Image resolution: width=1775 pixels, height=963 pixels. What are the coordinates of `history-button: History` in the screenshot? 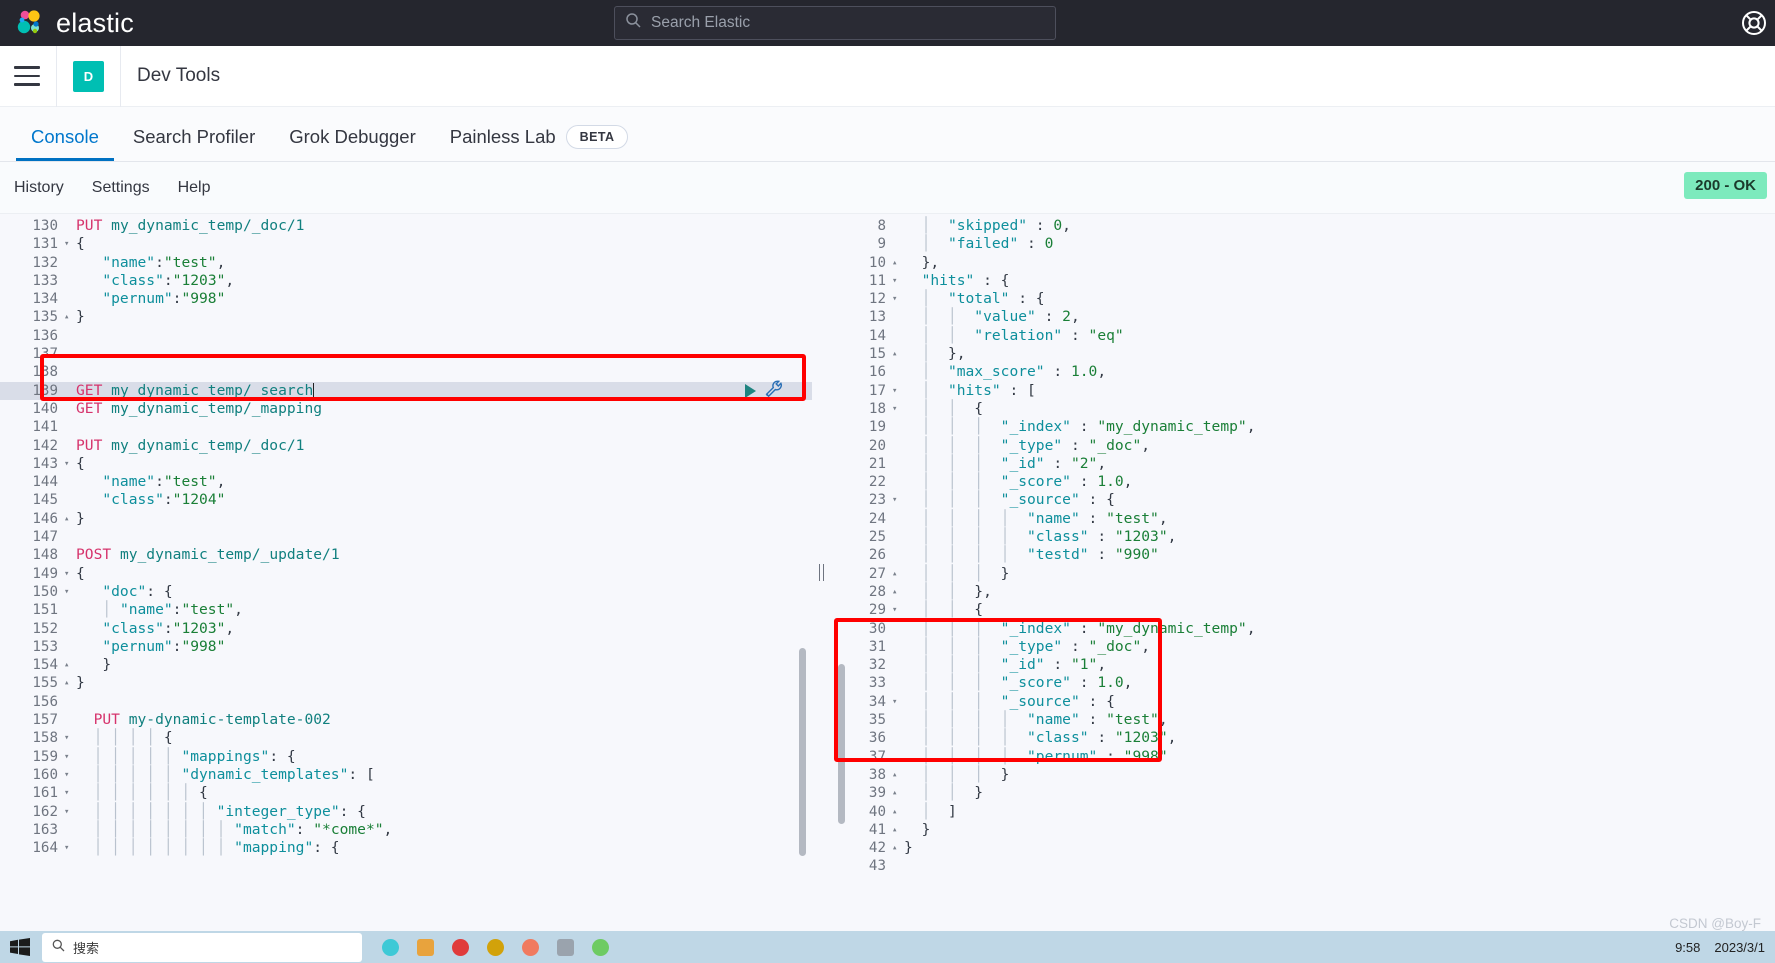 It's located at (39, 188).